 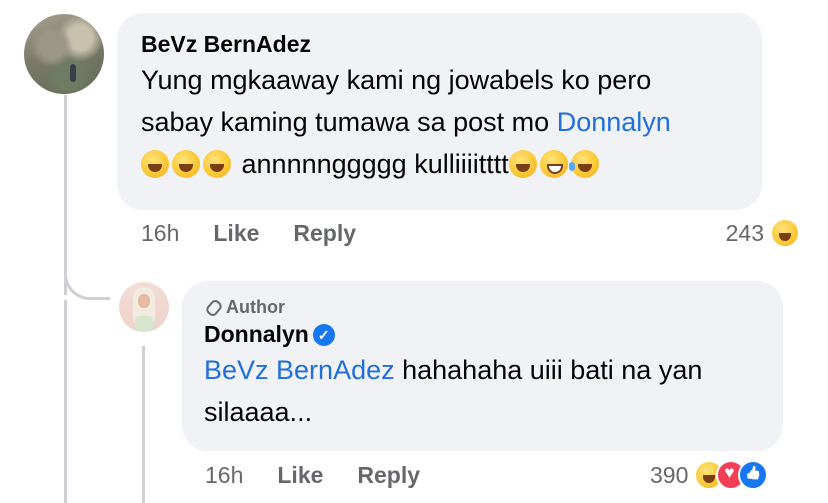 I want to click on comment-text-line: annnnnggggg kulliiiitttt, so click(x=439, y=164).